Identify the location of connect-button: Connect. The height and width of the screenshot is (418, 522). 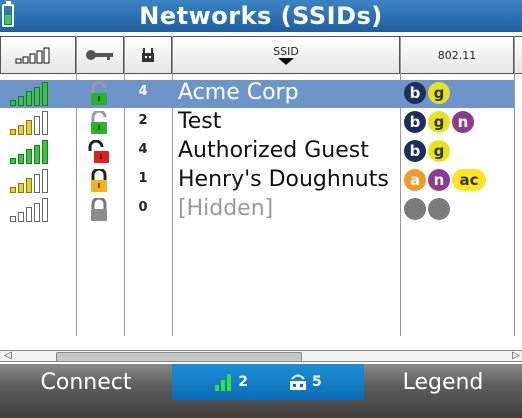
(86, 382).